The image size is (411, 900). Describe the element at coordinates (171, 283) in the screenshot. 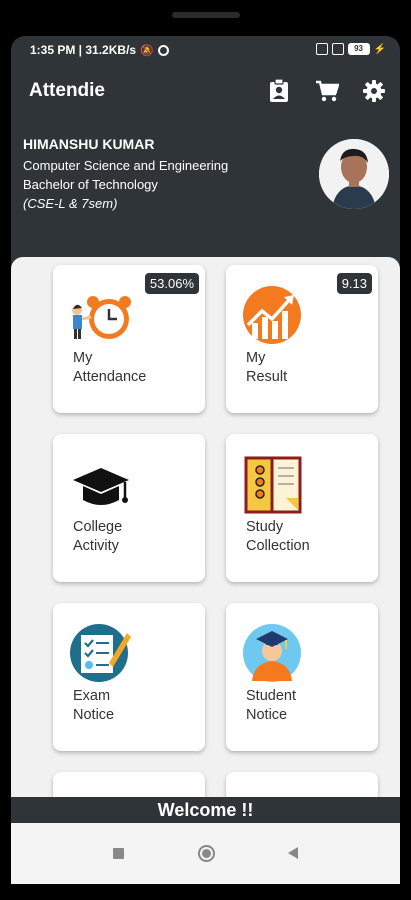

I see `attendance-badge: 53.06%` at that location.